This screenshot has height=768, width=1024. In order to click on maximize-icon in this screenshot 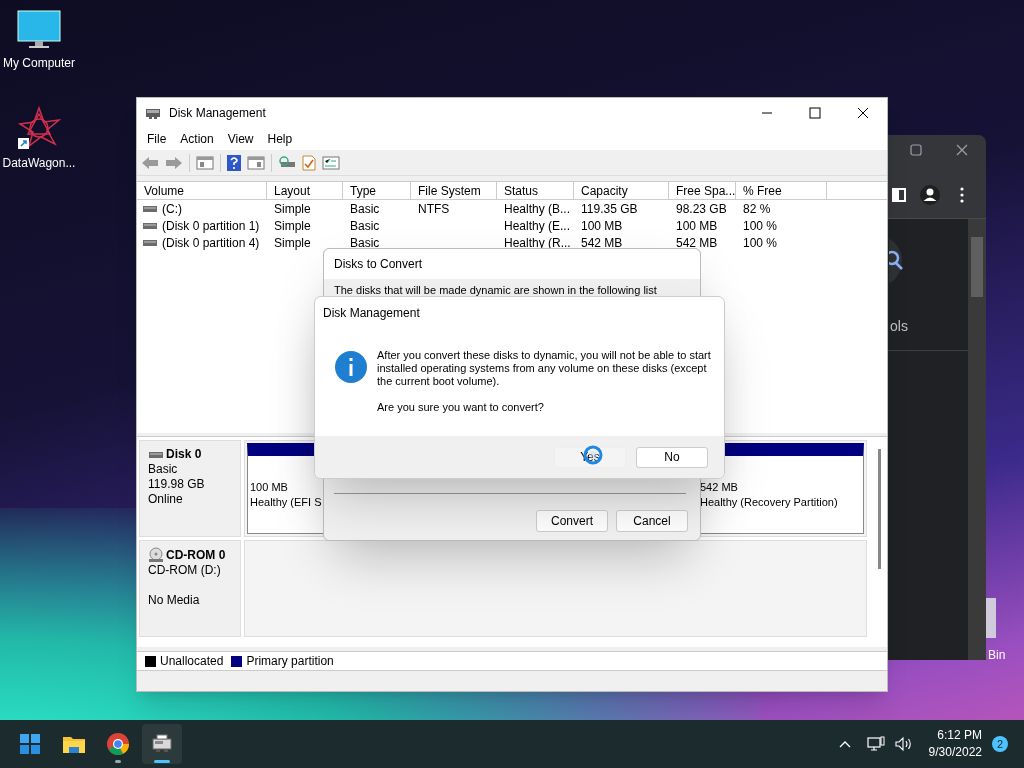, I will do `click(815, 113)`.